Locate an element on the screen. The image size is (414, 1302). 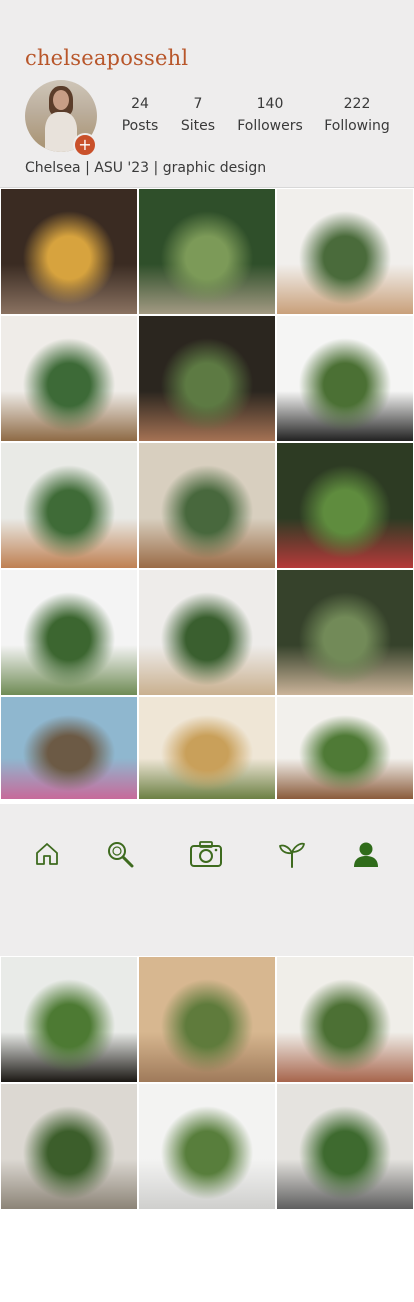
photo-vertical-forest is located at coordinates (69, 632).